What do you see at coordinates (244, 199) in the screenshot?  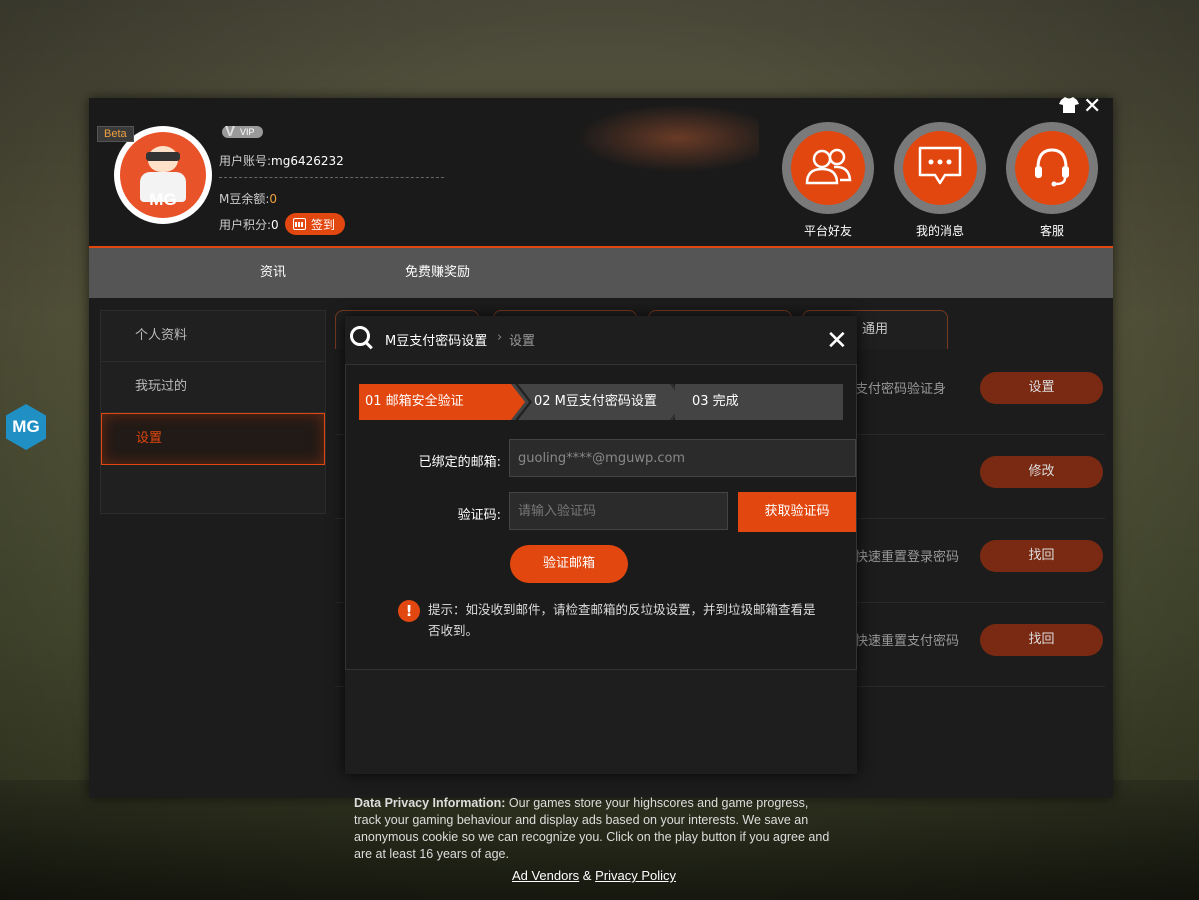 I see `balance-label: M豆余额:` at bounding box center [244, 199].